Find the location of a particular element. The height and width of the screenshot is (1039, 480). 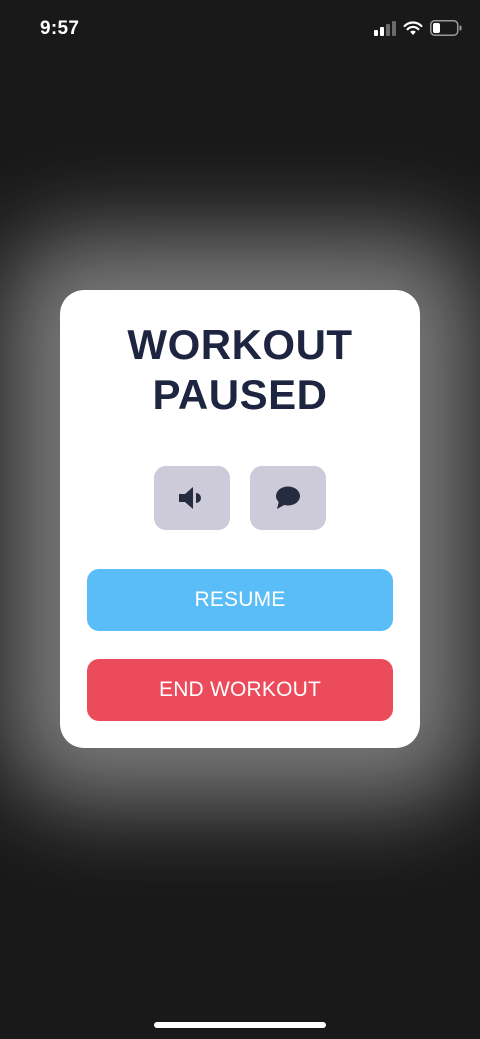

sound-toggle-button is located at coordinates (192, 498).